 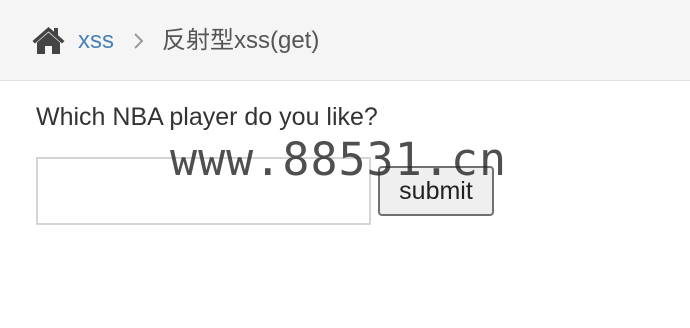 What do you see at coordinates (241, 40) in the screenshot?
I see `breadcrumb-current-page: 反射型xss(get)` at bounding box center [241, 40].